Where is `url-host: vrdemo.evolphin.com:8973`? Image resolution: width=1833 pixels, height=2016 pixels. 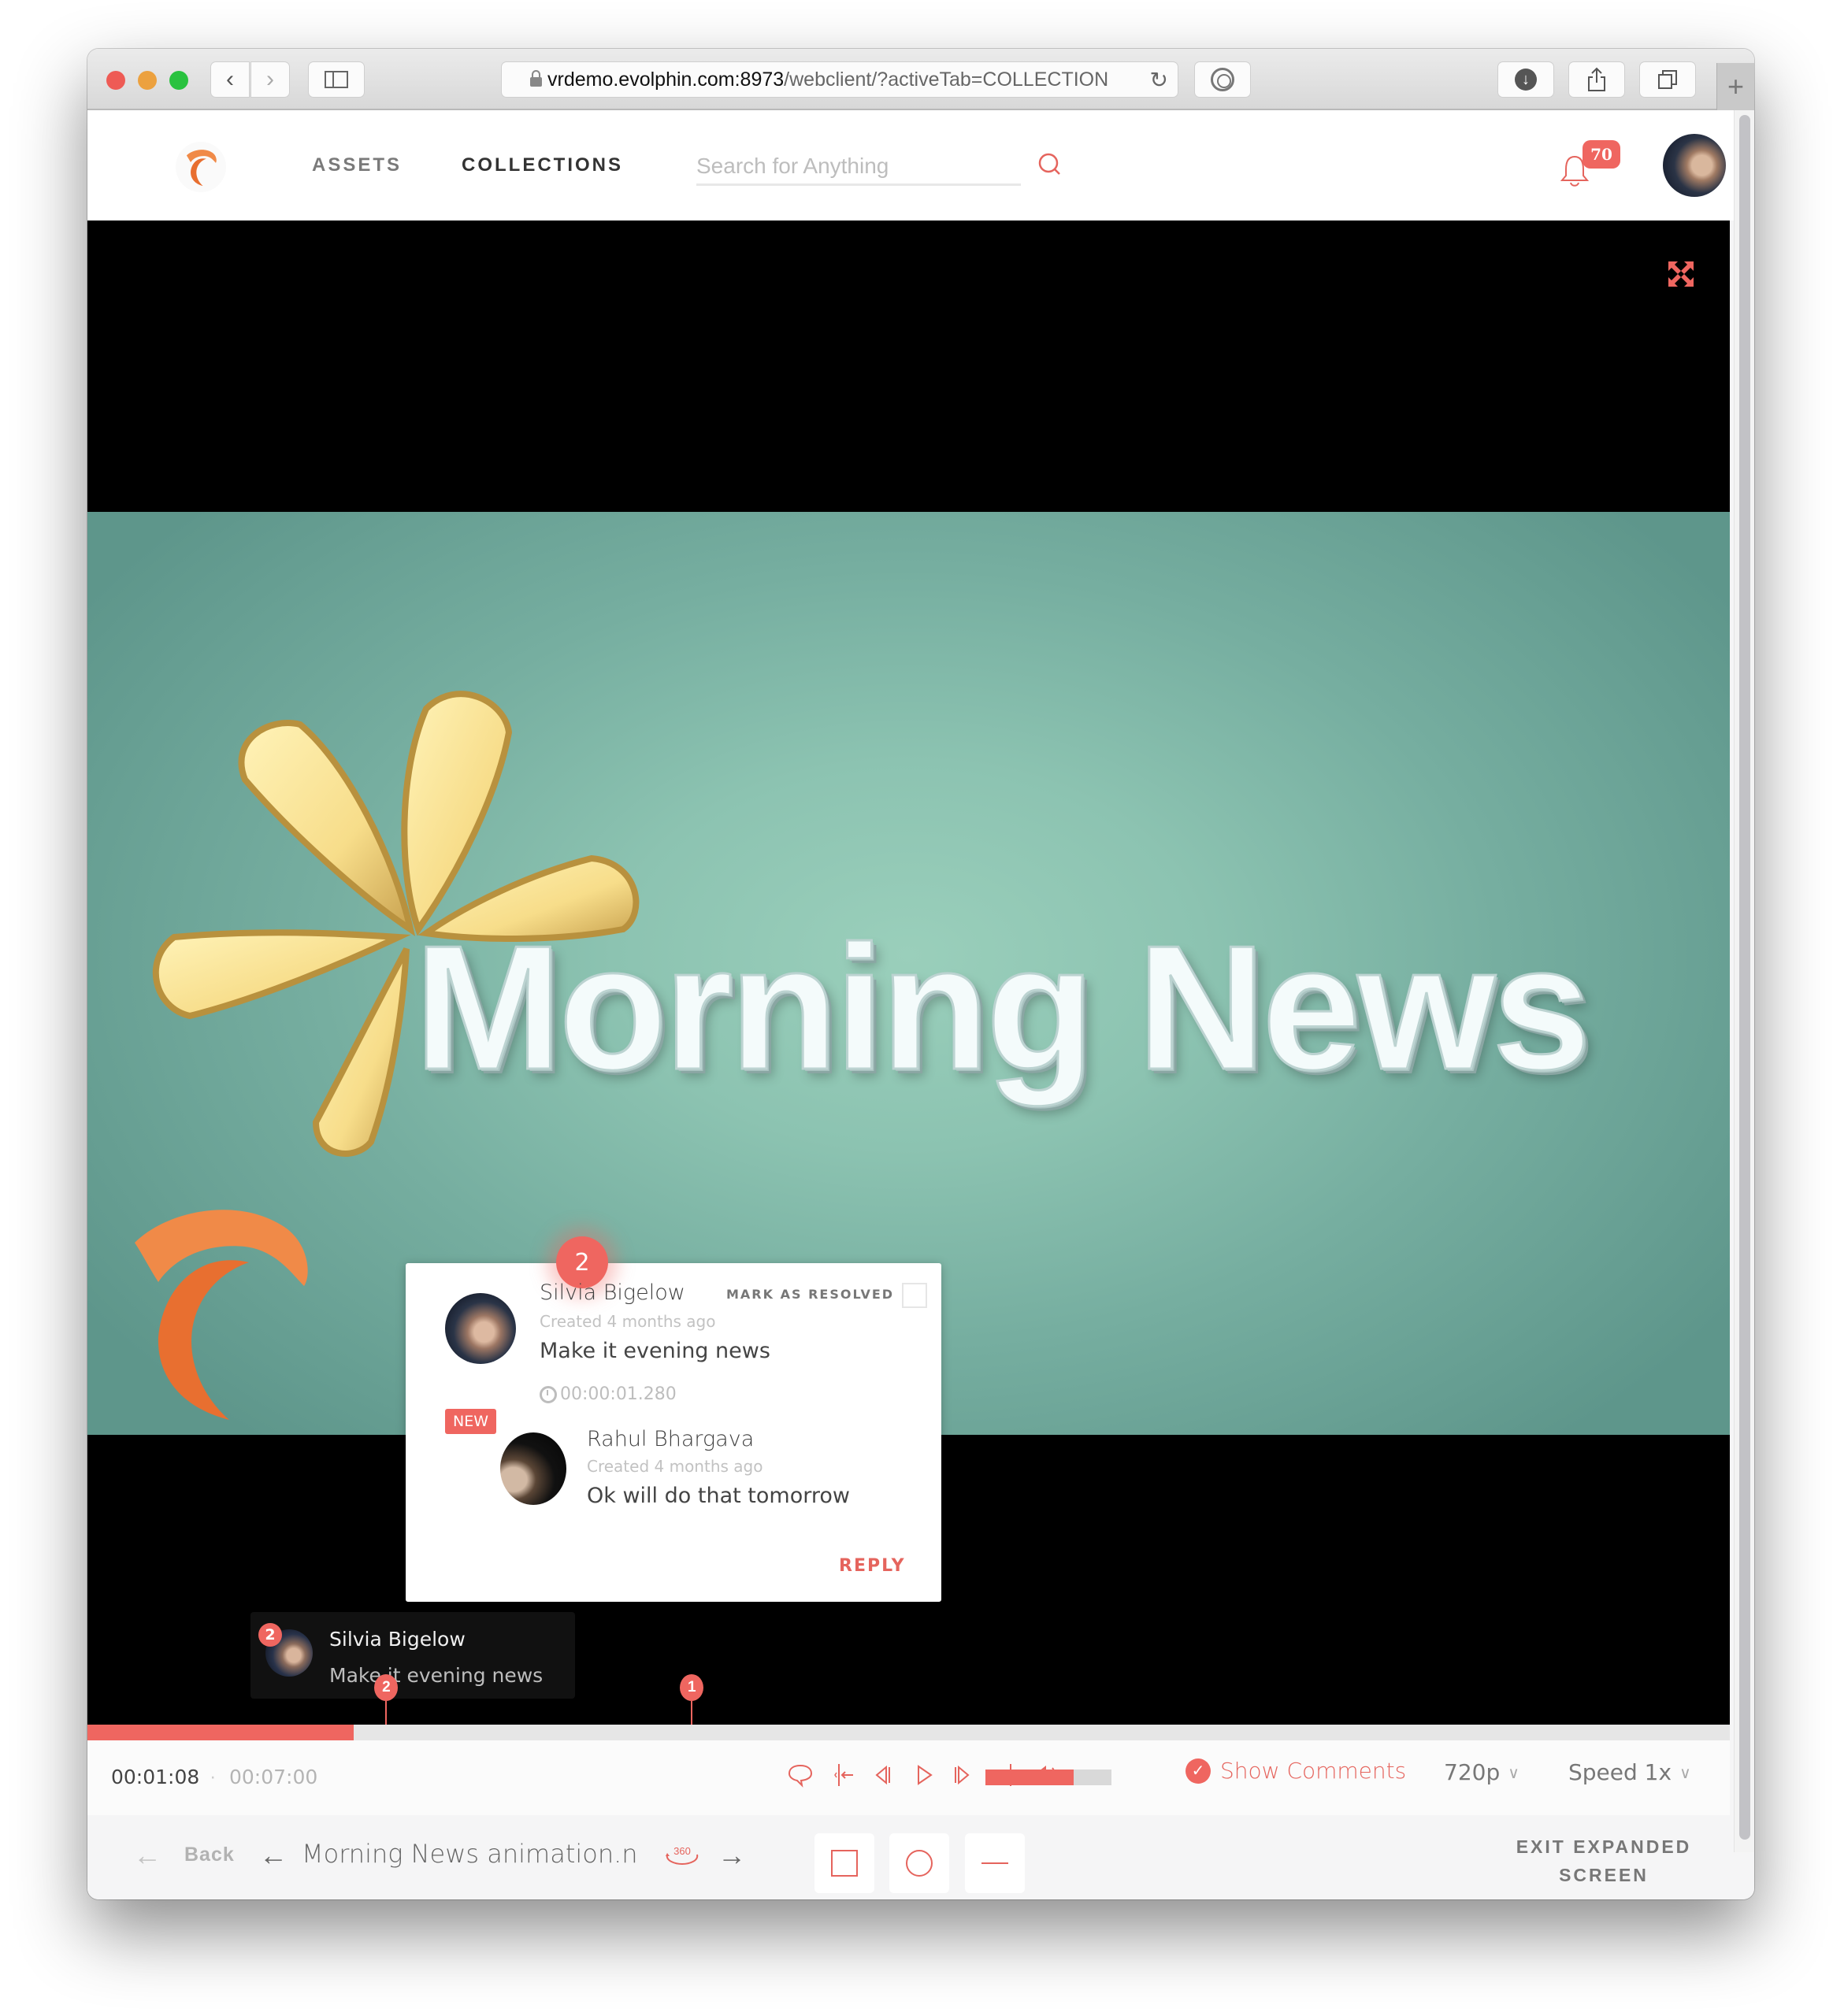 url-host: vrdemo.evolphin.com:8973 is located at coordinates (666, 79).